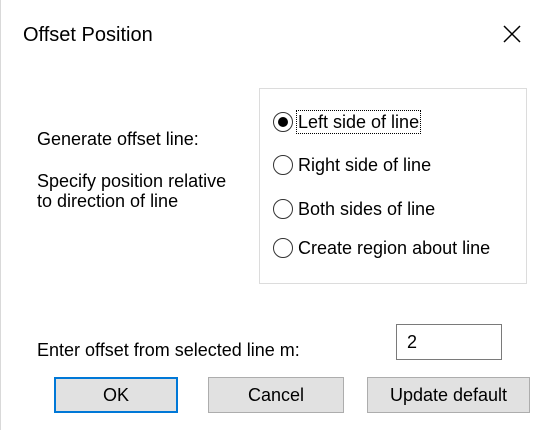  What do you see at coordinates (283, 122) in the screenshot?
I see `radio-button-checked` at bounding box center [283, 122].